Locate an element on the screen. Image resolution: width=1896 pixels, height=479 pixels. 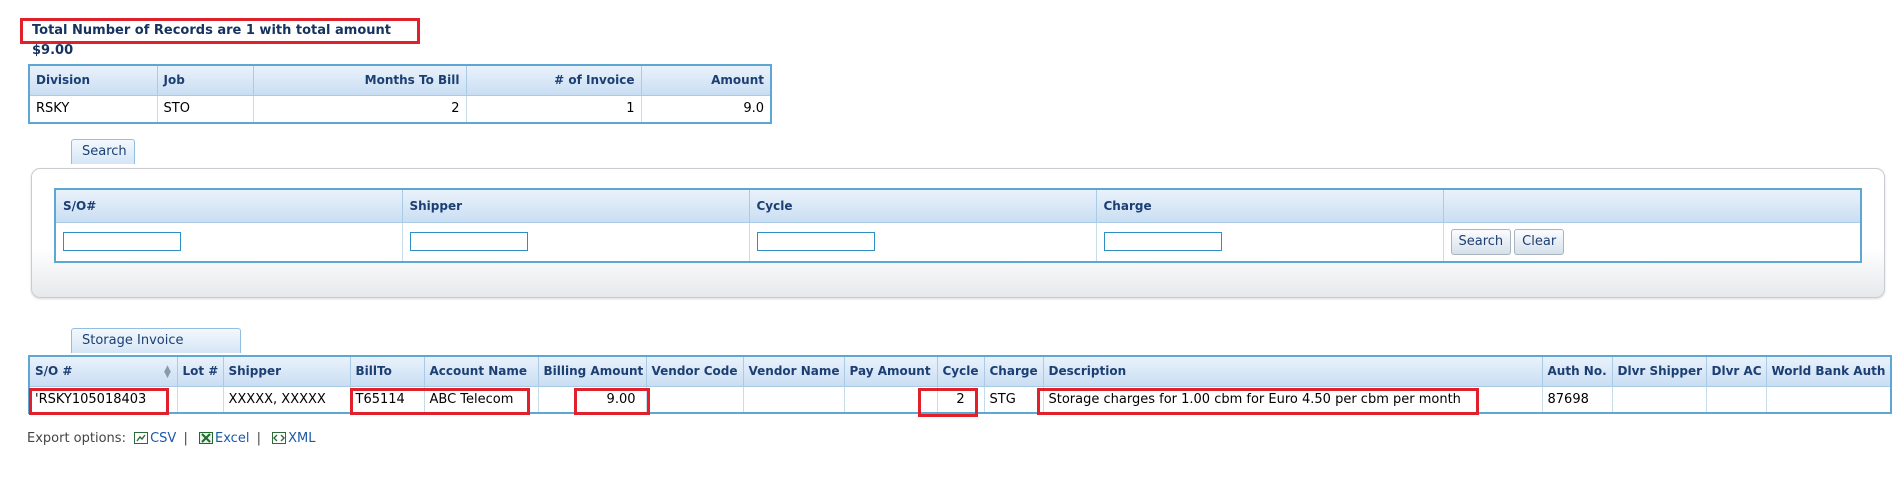
clear-button: Clear is located at coordinates (1539, 241).